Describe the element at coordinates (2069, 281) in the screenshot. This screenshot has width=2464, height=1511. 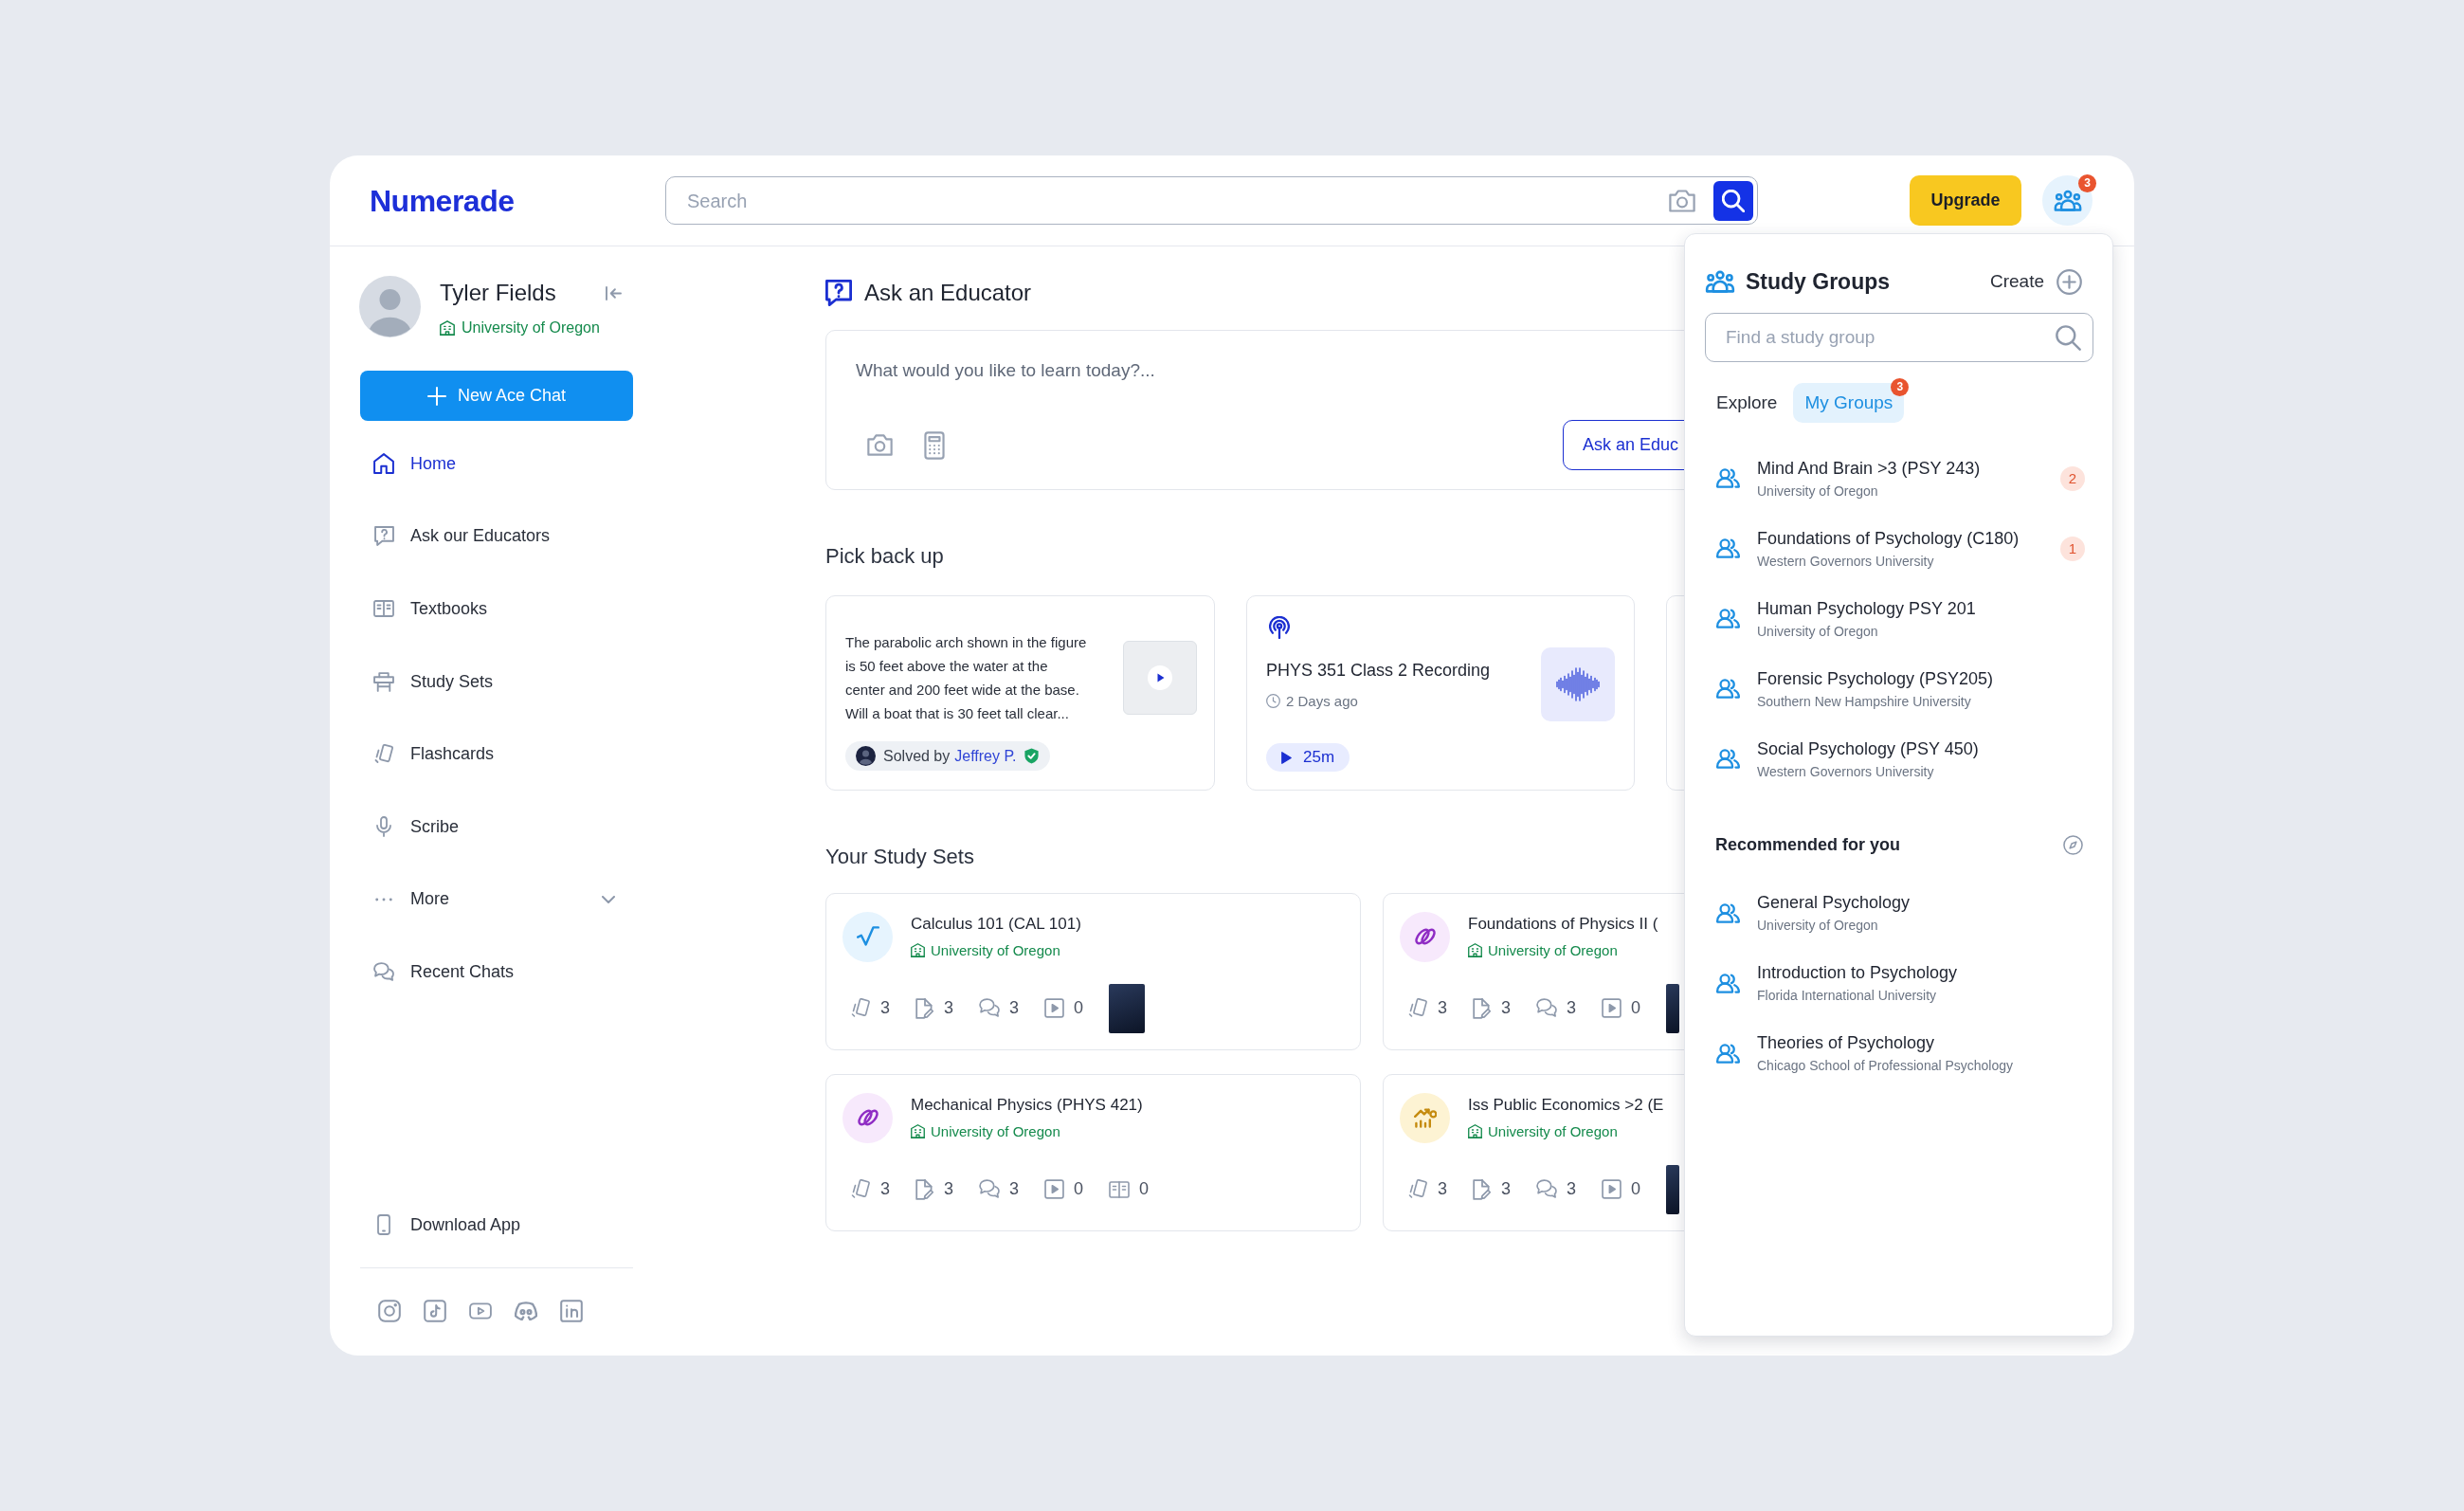
I see `plus-circle-icon` at that location.